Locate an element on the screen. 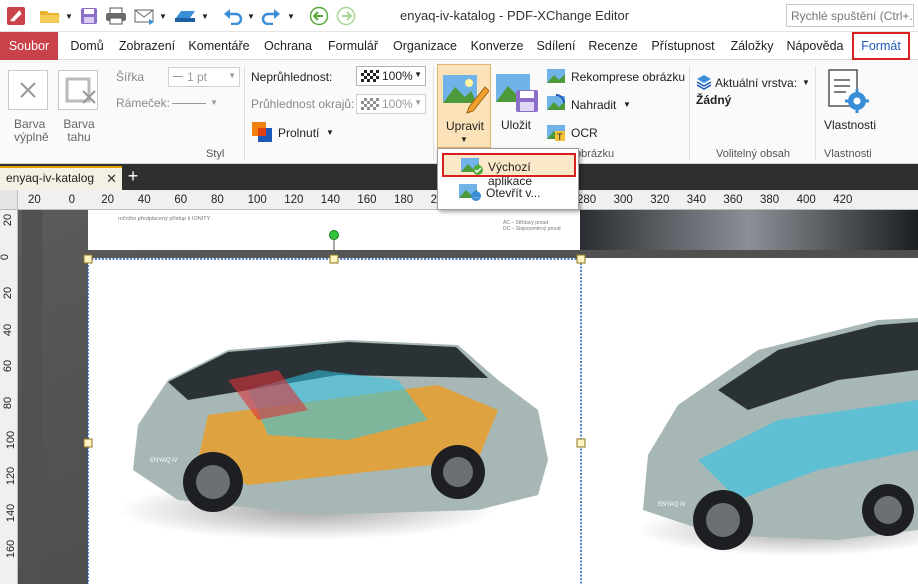 Image resolution: width=918 pixels, height=584 pixels. ruler-tick-label: 80 is located at coordinates (8, 403).